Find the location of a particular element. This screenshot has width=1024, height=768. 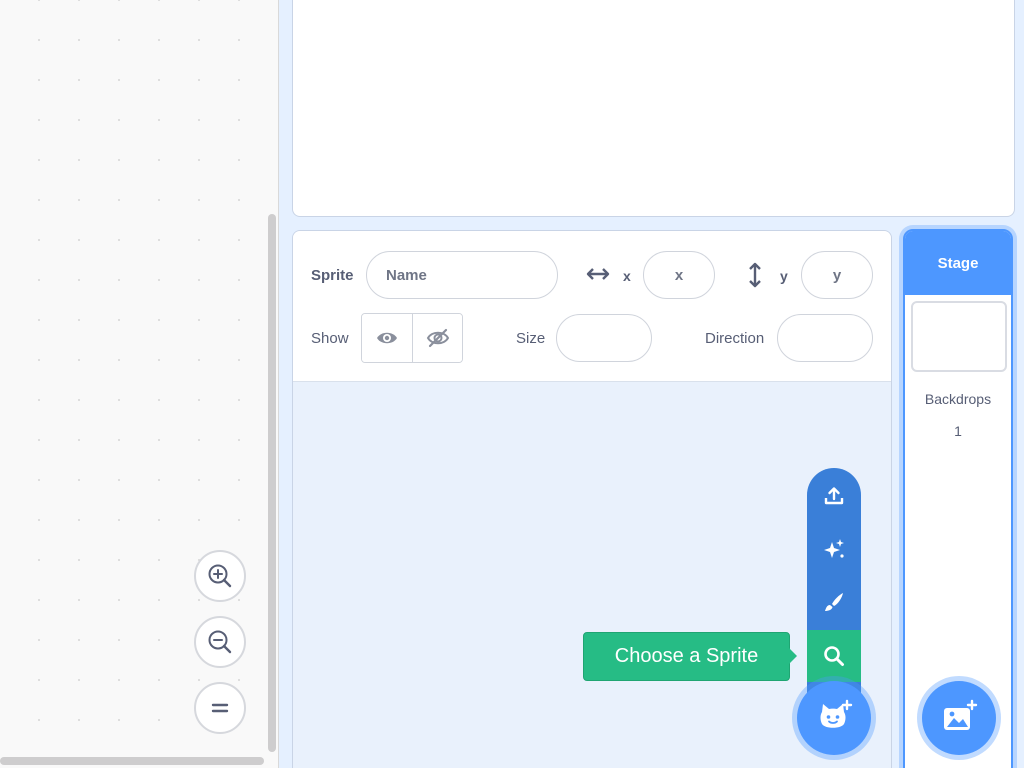

zoom-out-button is located at coordinates (220, 642).